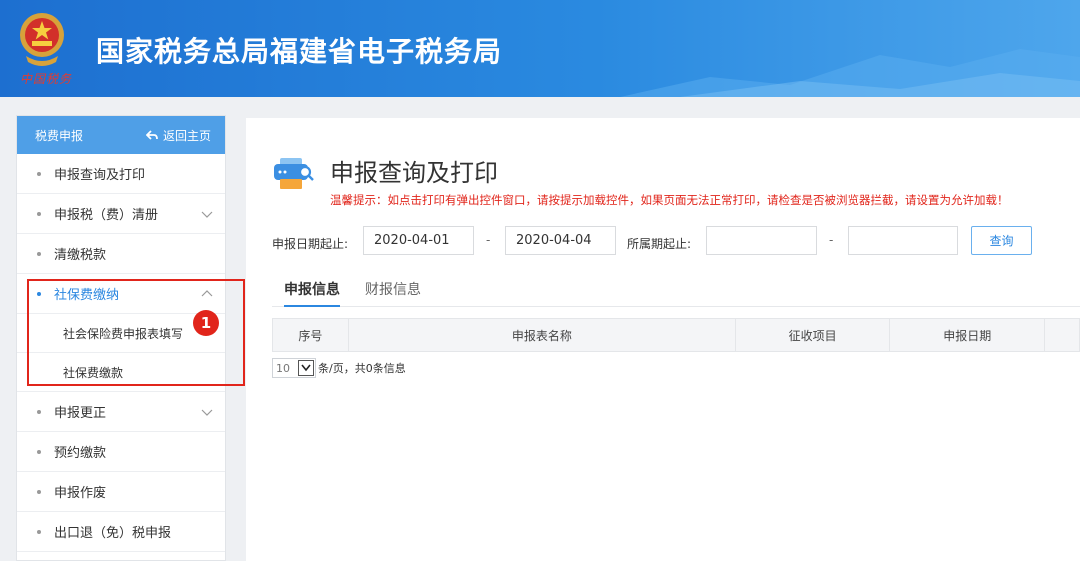 This screenshot has width=1080, height=561. Describe the element at coordinates (968, 335) in the screenshot. I see `column-header-declare-date: 申报日期` at that location.